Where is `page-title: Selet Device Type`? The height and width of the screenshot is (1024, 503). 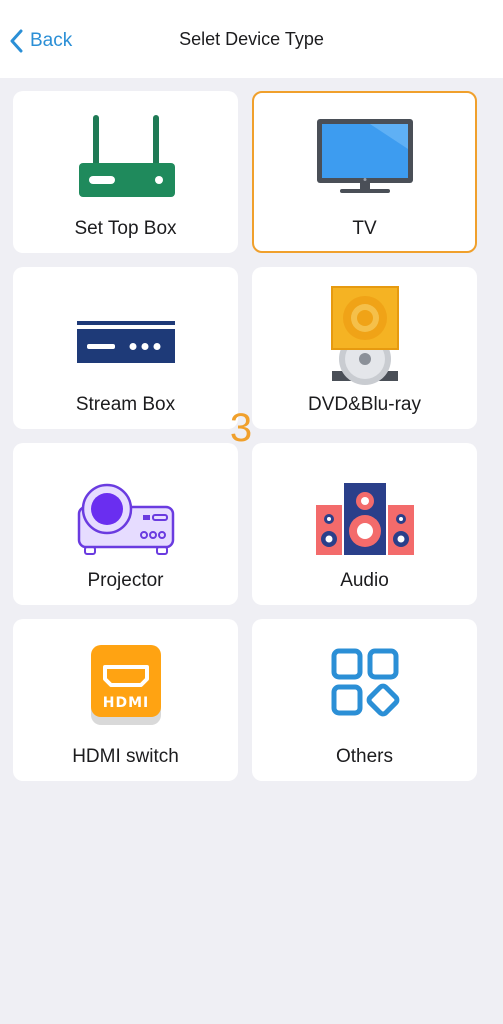
page-title: Selet Device Type is located at coordinates (251, 39).